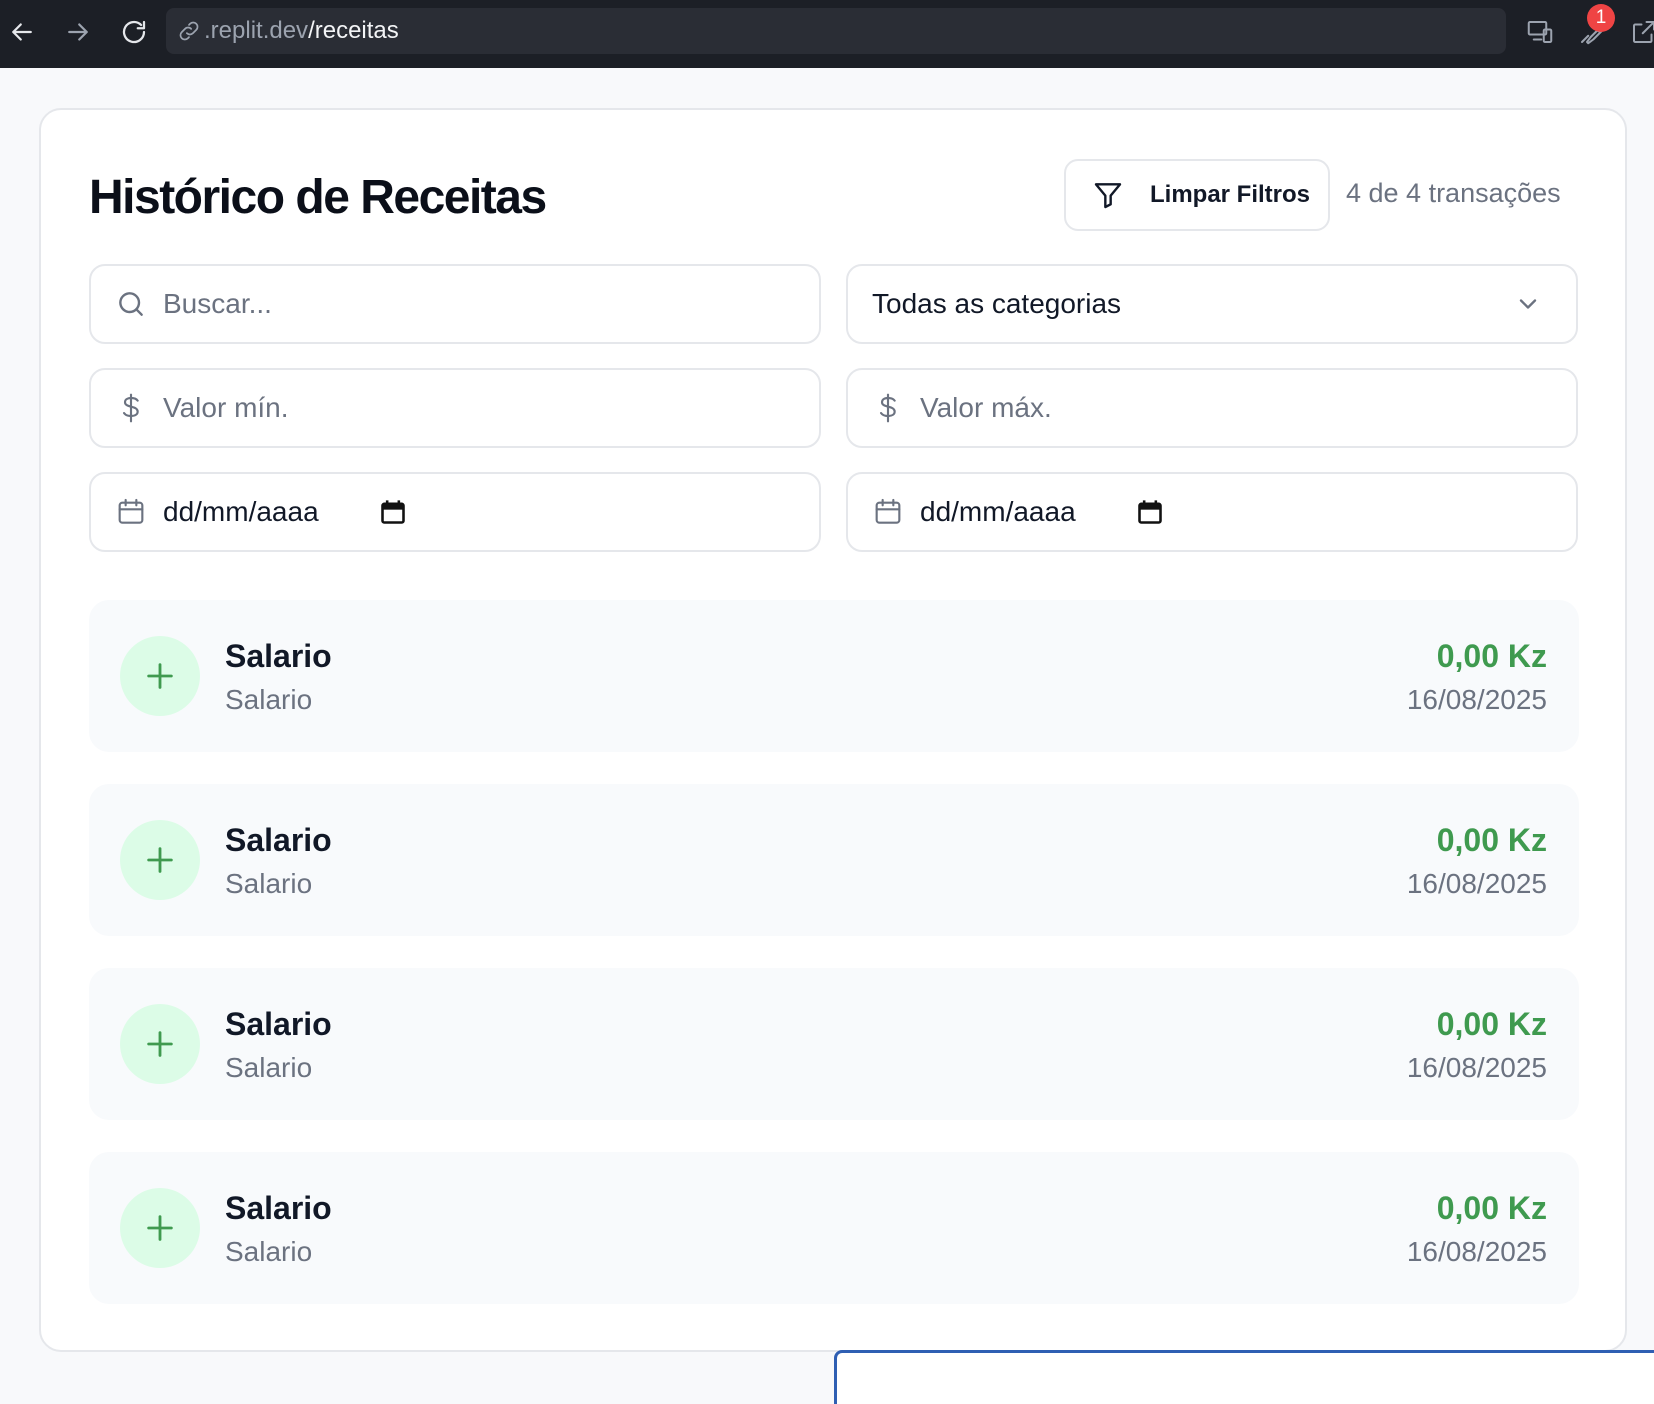 The image size is (1654, 1404). What do you see at coordinates (1528, 304) in the screenshot?
I see `chevron-down-icon` at bounding box center [1528, 304].